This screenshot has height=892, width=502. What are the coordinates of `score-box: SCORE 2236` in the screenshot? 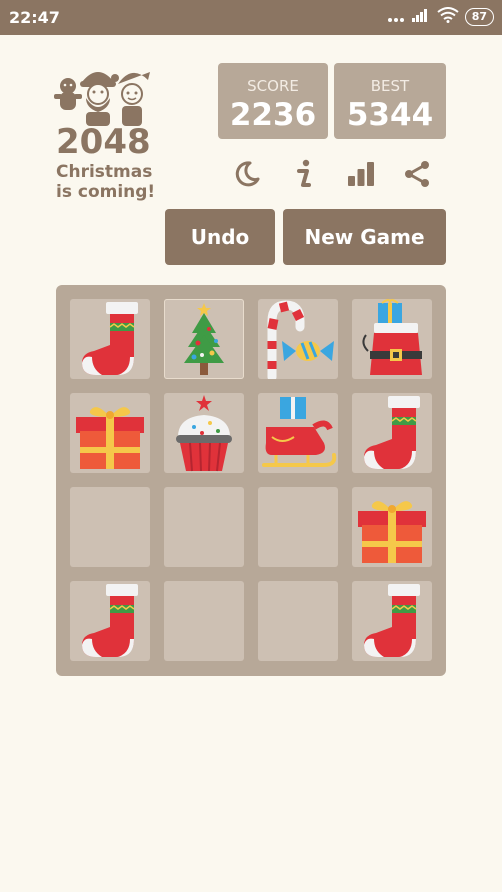 It's located at (273, 101).